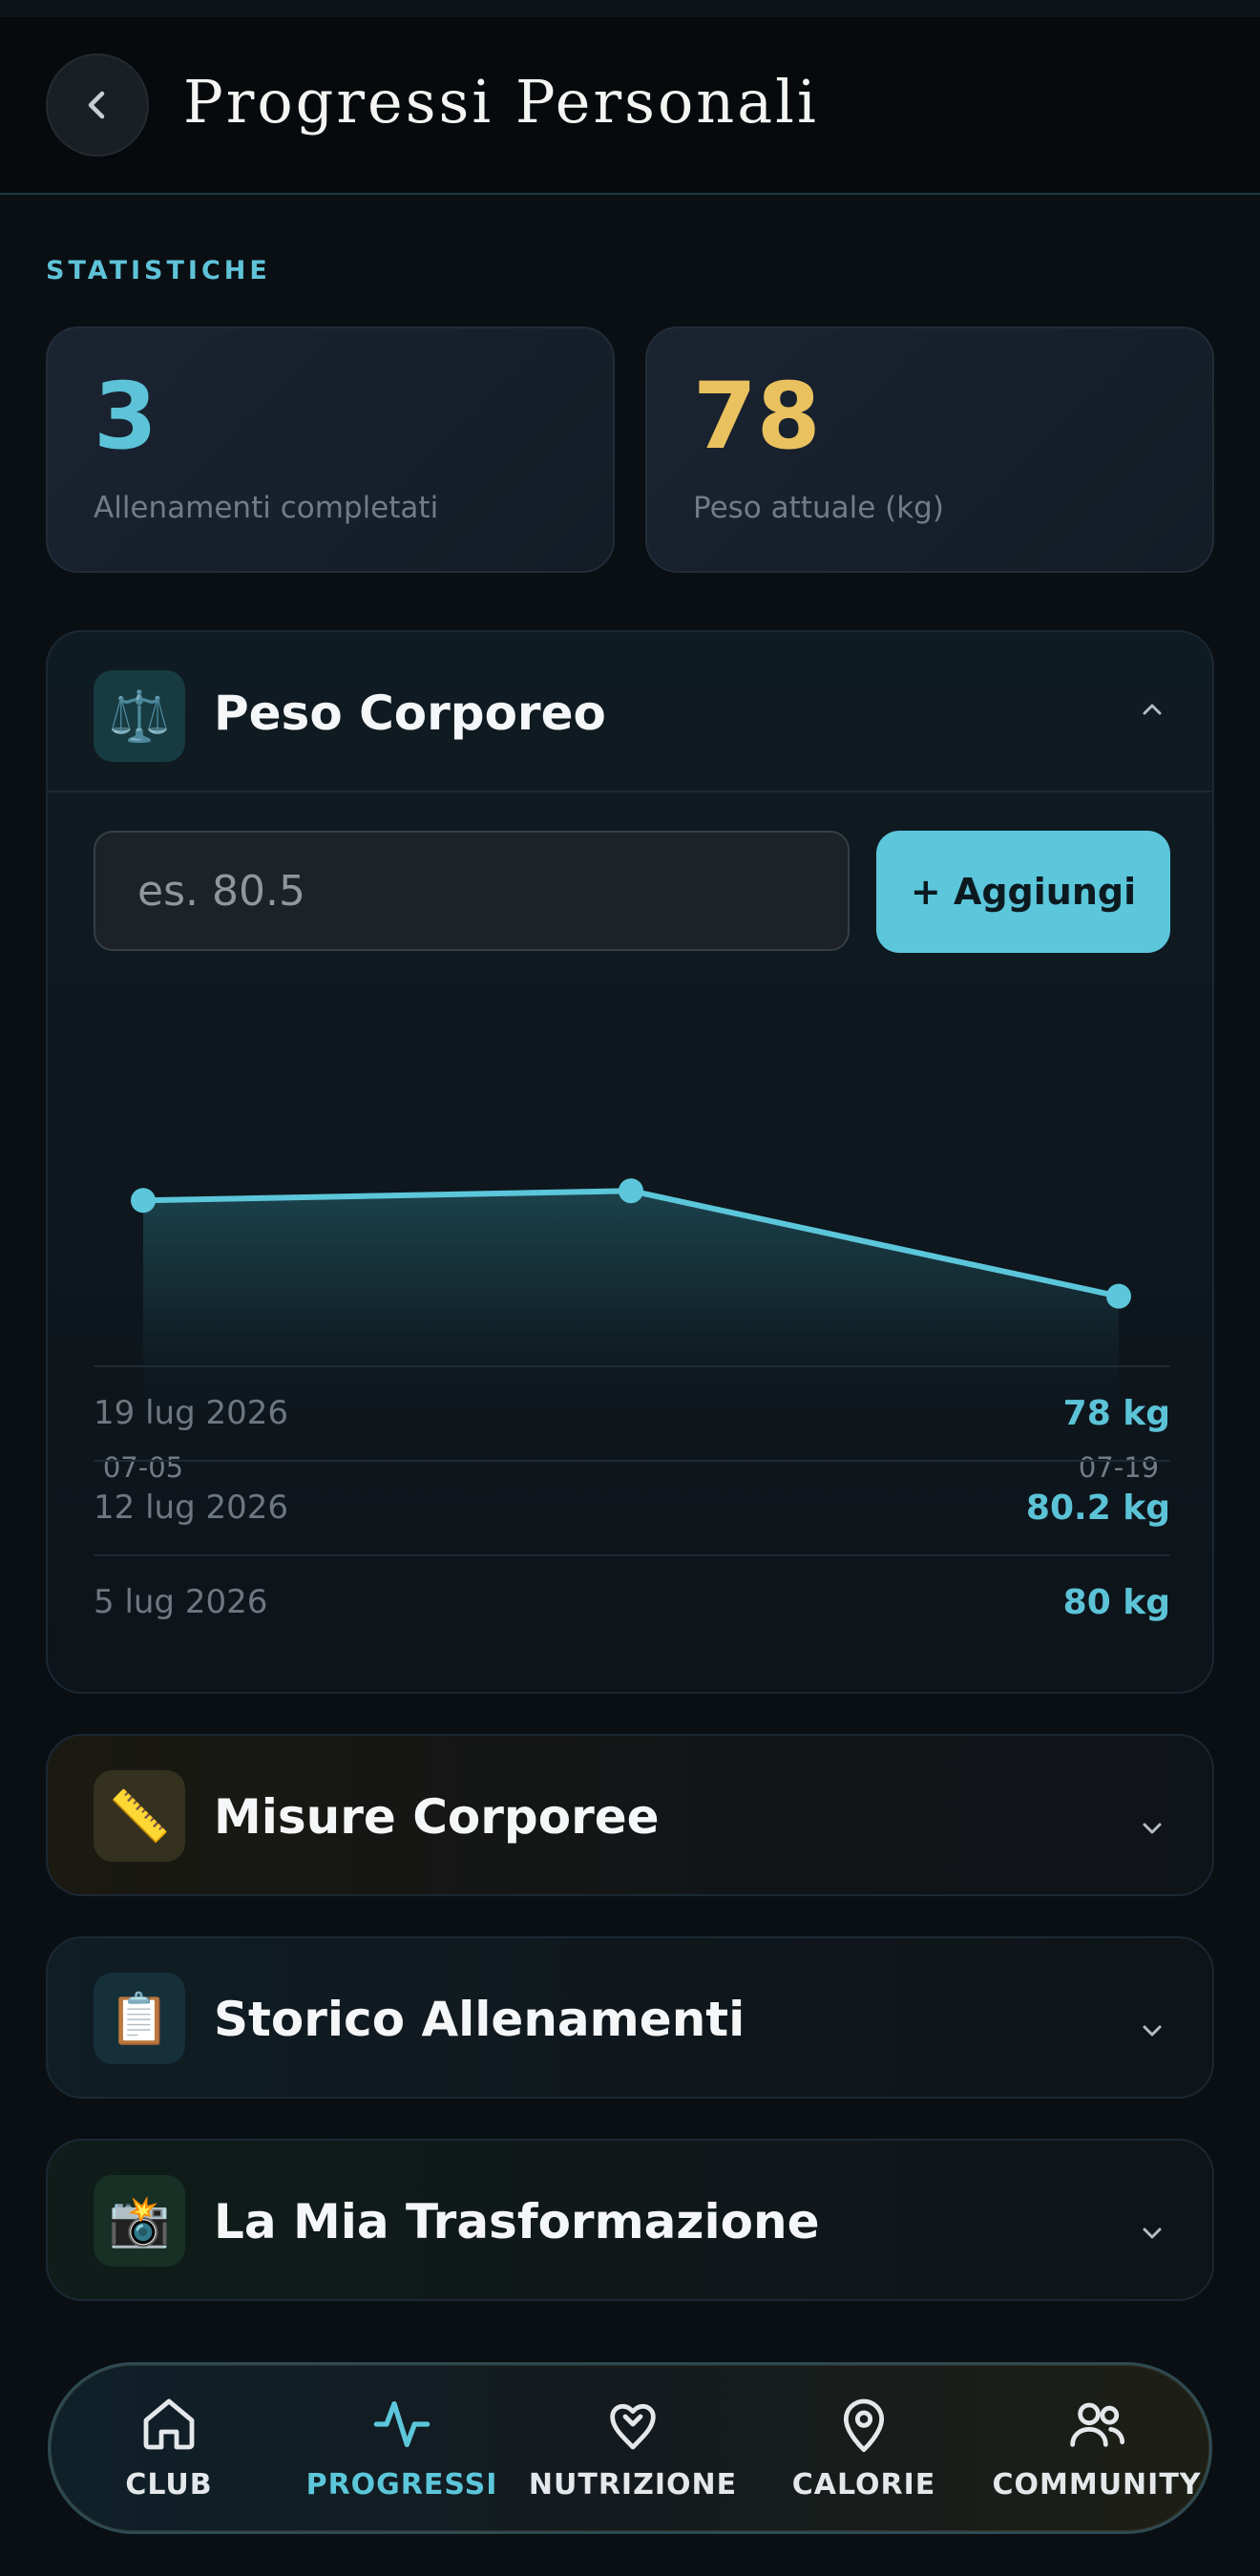  I want to click on nutrition-icon, so click(633, 2426).